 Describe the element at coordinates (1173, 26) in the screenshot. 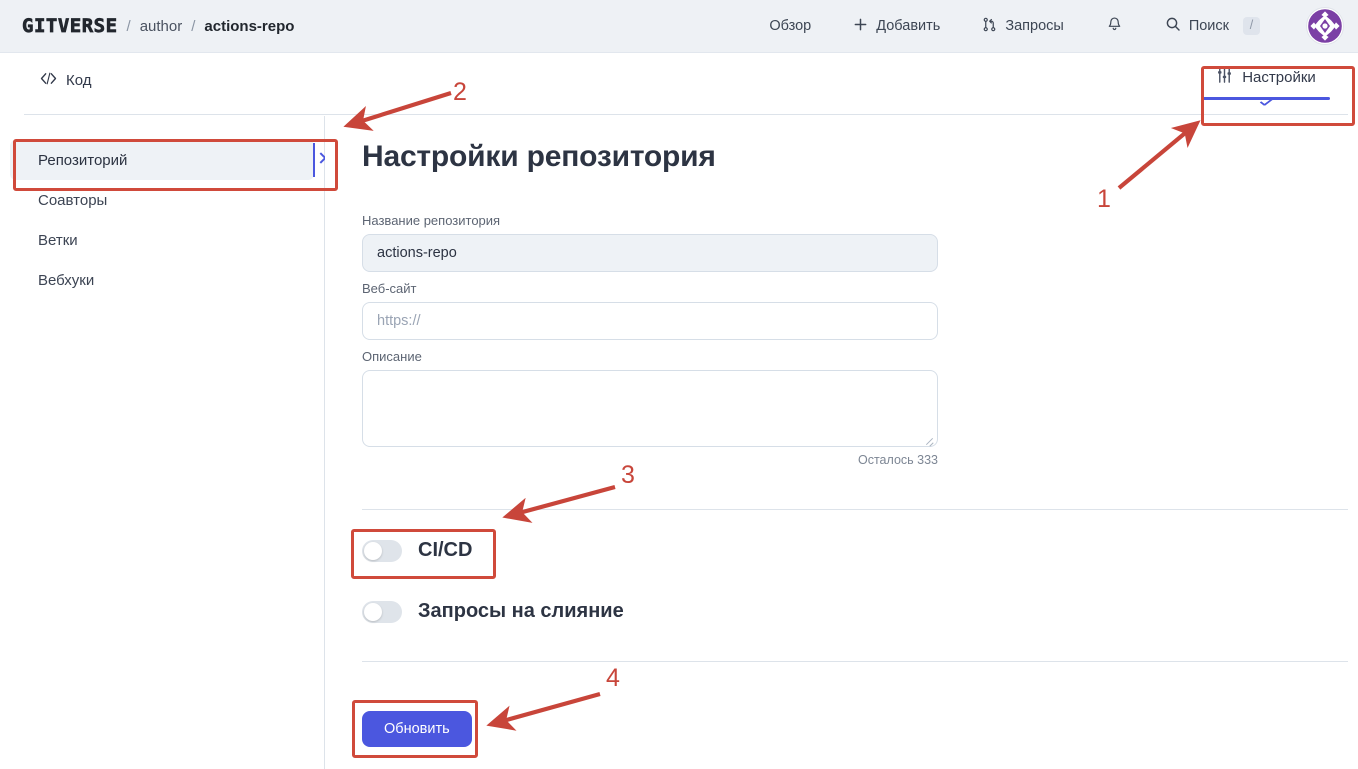

I see `search-icon` at that location.